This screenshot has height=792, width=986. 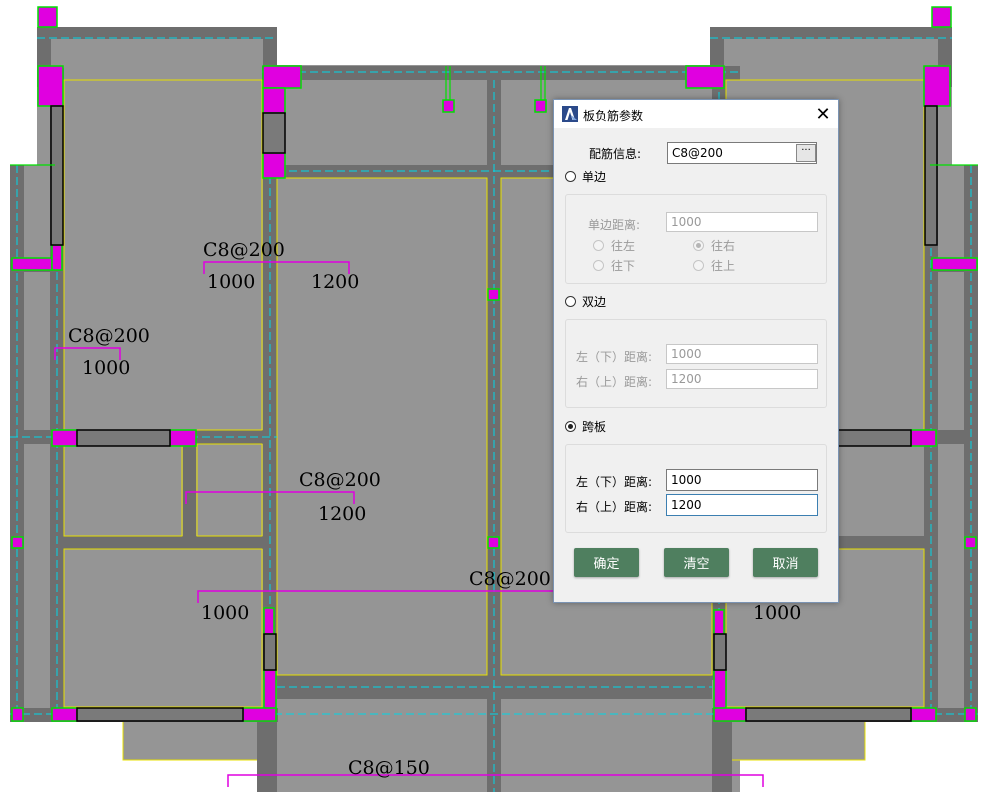 I want to click on close-button: ✕, so click(x=823, y=114).